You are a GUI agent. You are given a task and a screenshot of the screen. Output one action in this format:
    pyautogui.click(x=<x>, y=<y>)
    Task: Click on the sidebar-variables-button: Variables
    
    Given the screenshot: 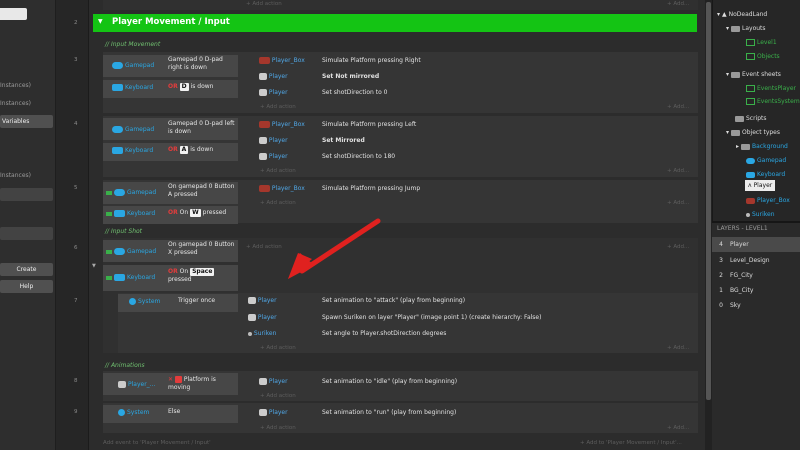 What is the action you would take?
    pyautogui.click(x=26, y=121)
    